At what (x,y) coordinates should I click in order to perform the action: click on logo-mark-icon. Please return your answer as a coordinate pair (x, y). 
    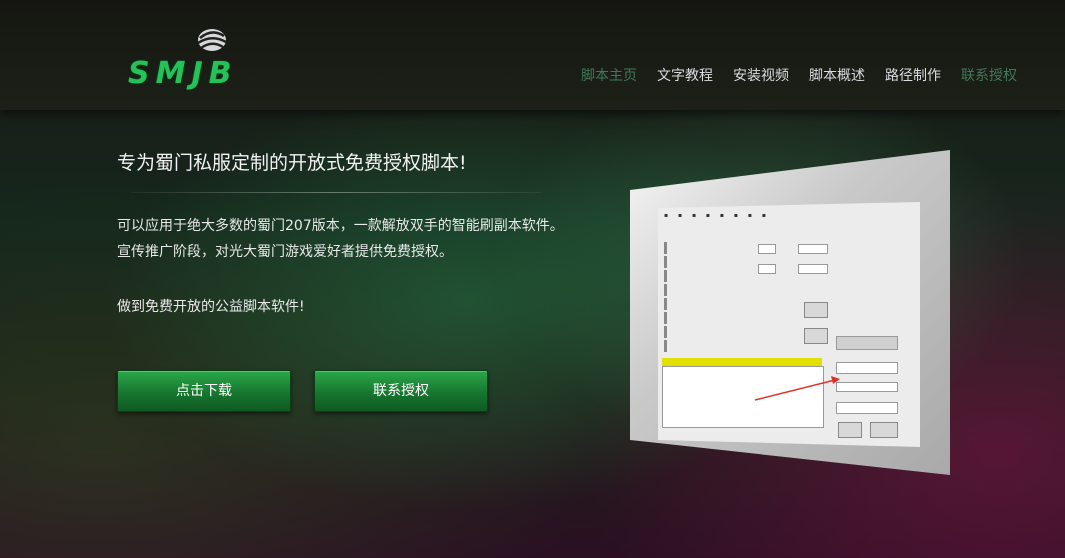
    Looking at the image, I should click on (212, 40).